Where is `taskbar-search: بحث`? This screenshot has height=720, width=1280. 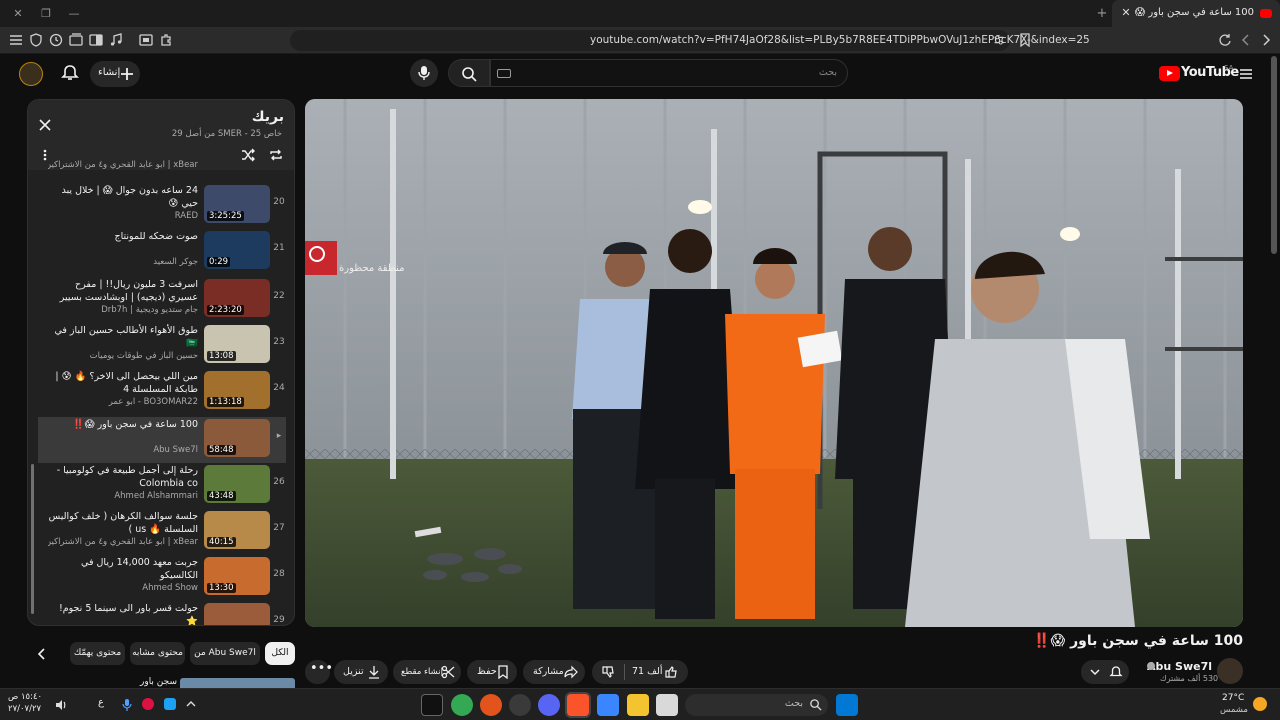 taskbar-search: بحث is located at coordinates (756, 705).